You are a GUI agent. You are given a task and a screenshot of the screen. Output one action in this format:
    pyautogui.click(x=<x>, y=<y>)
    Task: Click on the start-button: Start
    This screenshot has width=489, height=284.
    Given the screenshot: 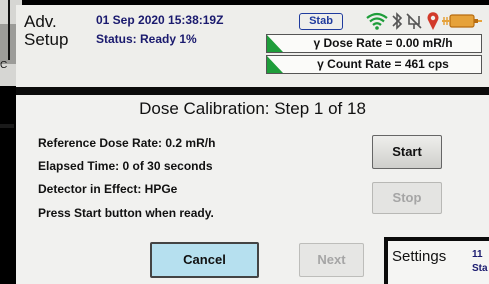 What is the action you would take?
    pyautogui.click(x=407, y=152)
    